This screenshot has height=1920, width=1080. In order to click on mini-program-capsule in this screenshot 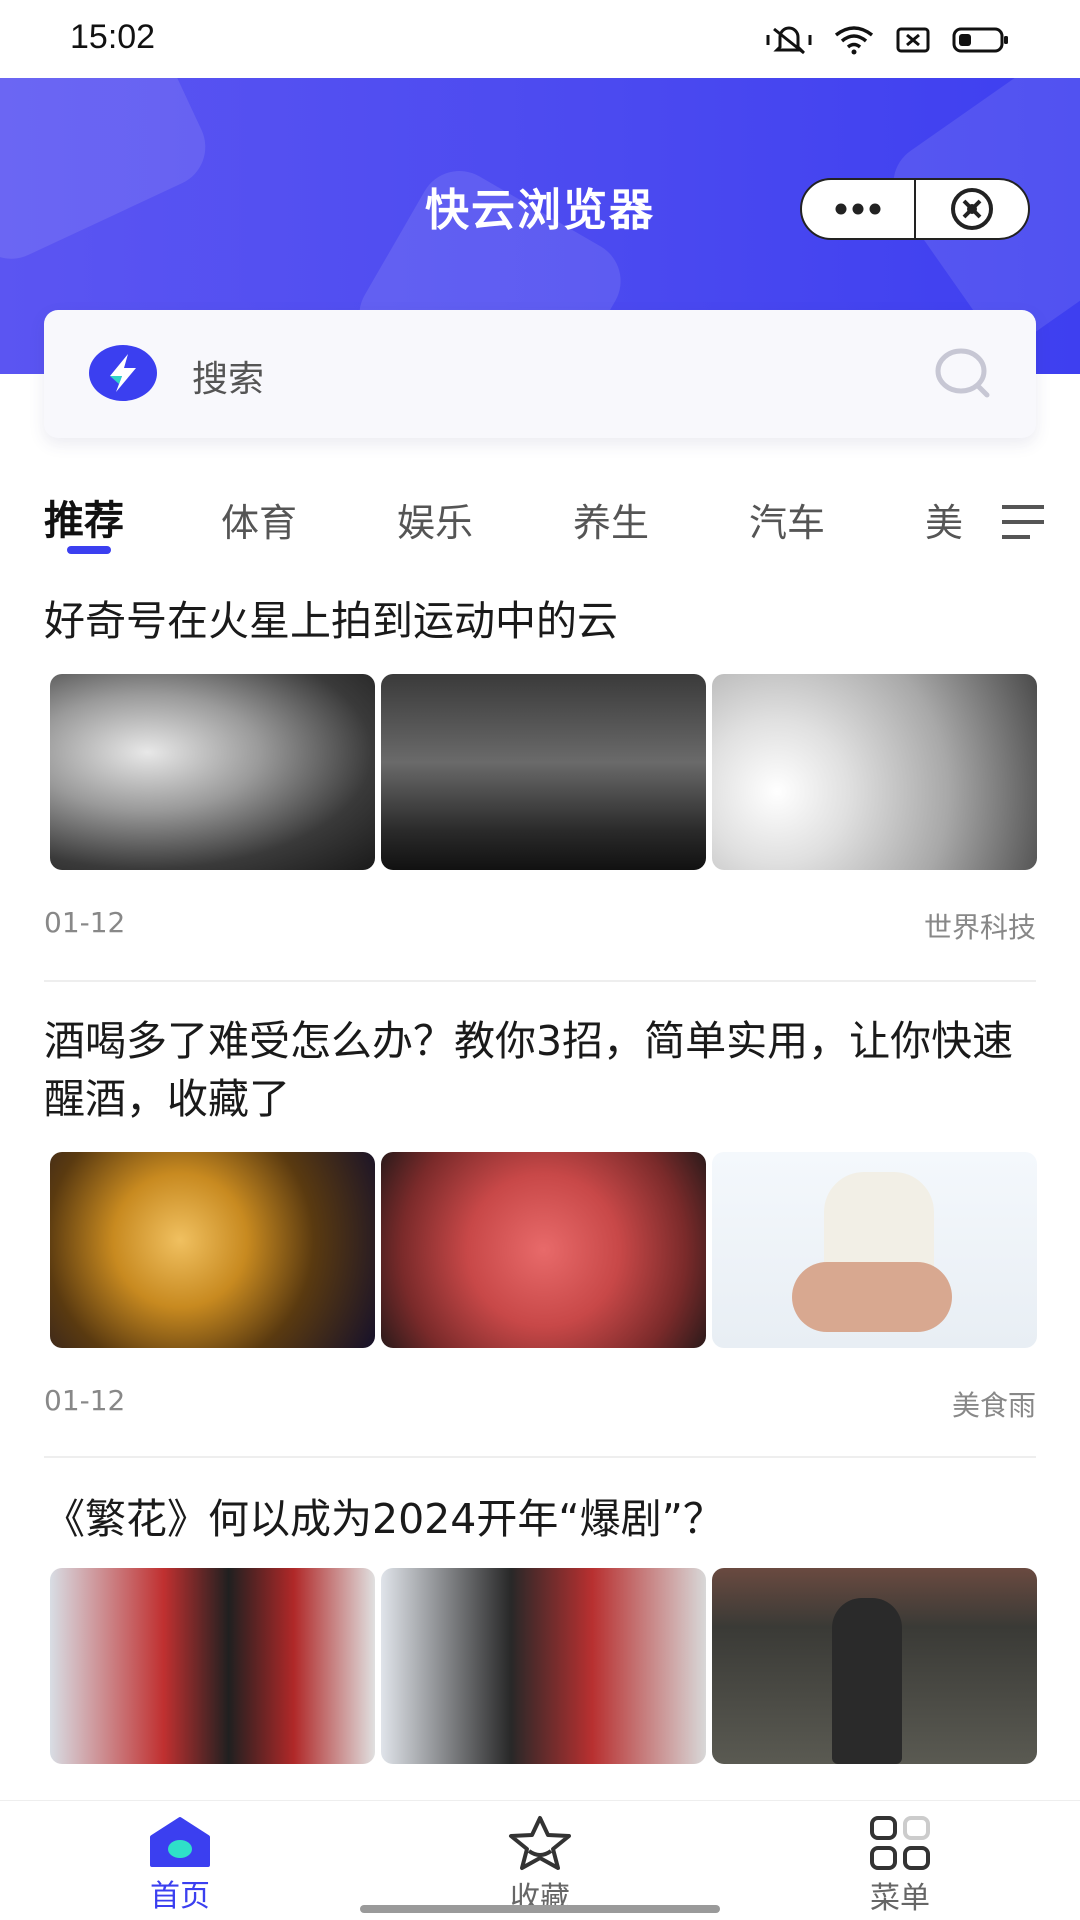, I will do `click(915, 209)`.